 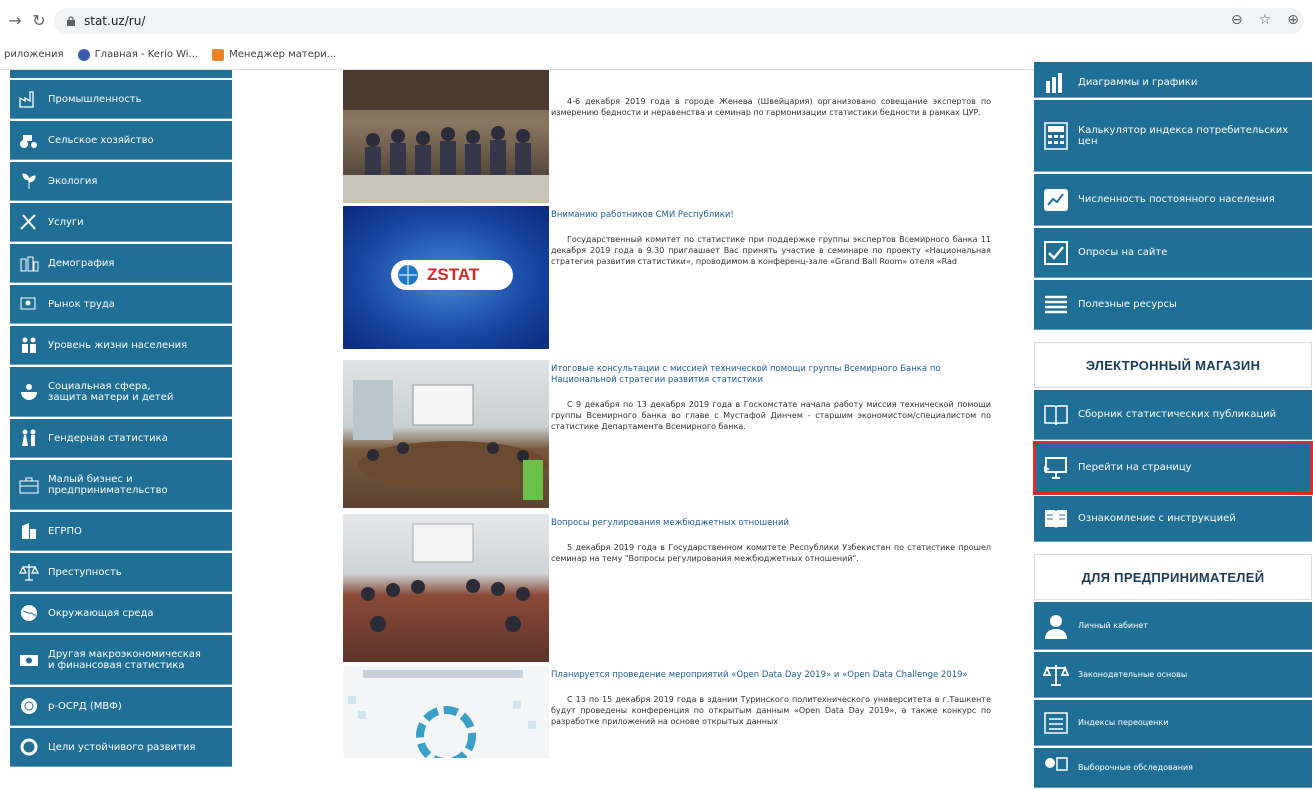 What do you see at coordinates (29, 485) in the screenshot?
I see `briefcase-icon` at bounding box center [29, 485].